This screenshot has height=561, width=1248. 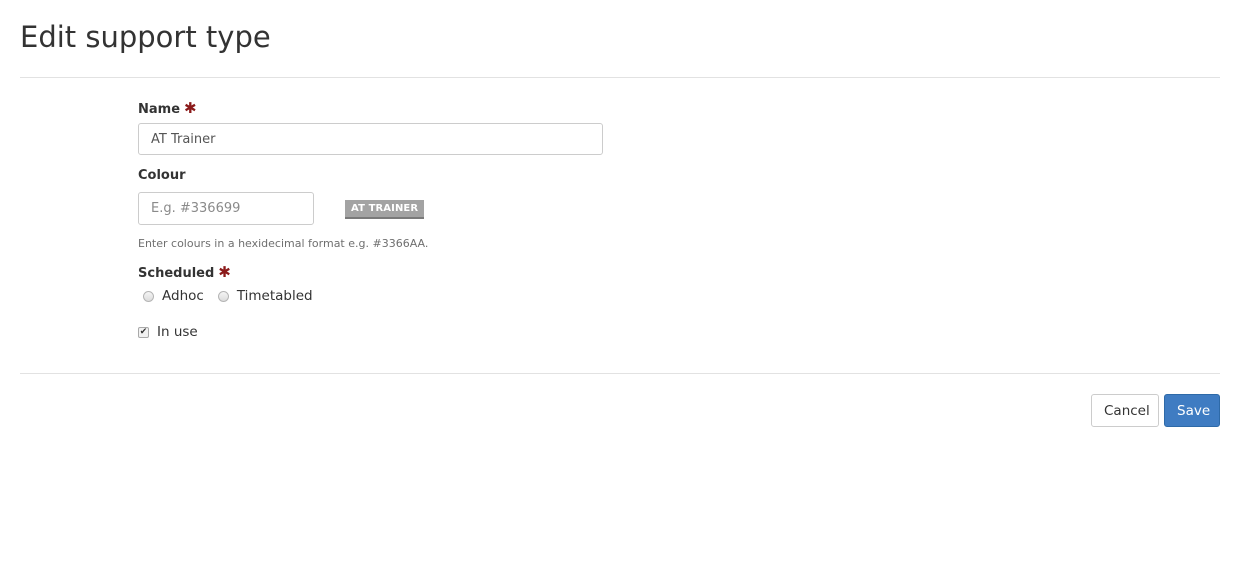 What do you see at coordinates (1125, 410) in the screenshot?
I see `cancel-button: Cancel` at bounding box center [1125, 410].